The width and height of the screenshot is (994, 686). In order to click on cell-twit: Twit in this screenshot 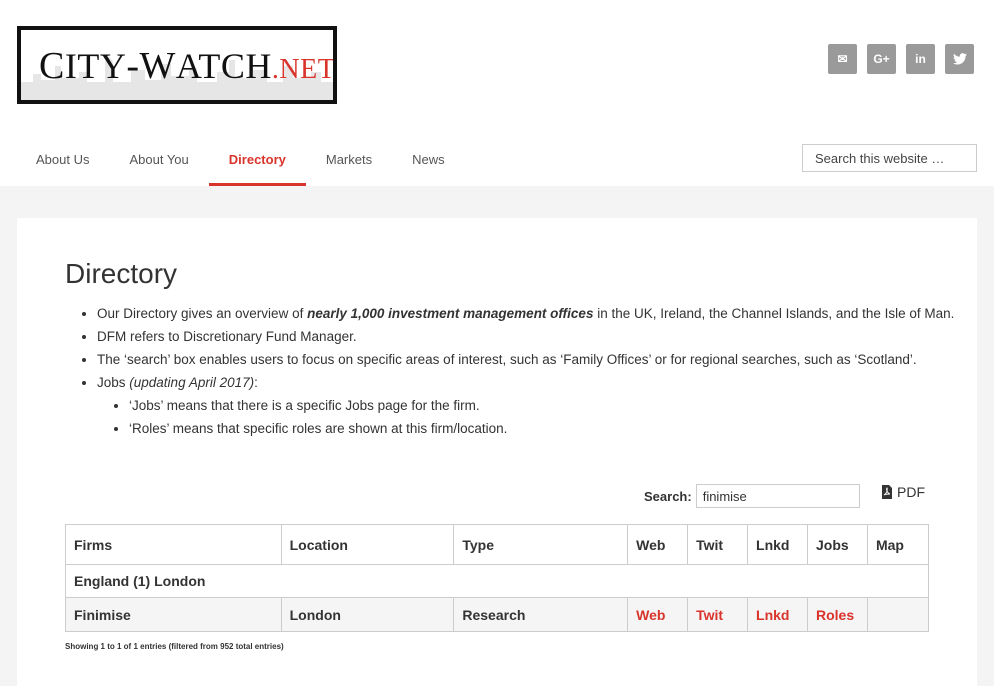, I will do `click(718, 614)`.